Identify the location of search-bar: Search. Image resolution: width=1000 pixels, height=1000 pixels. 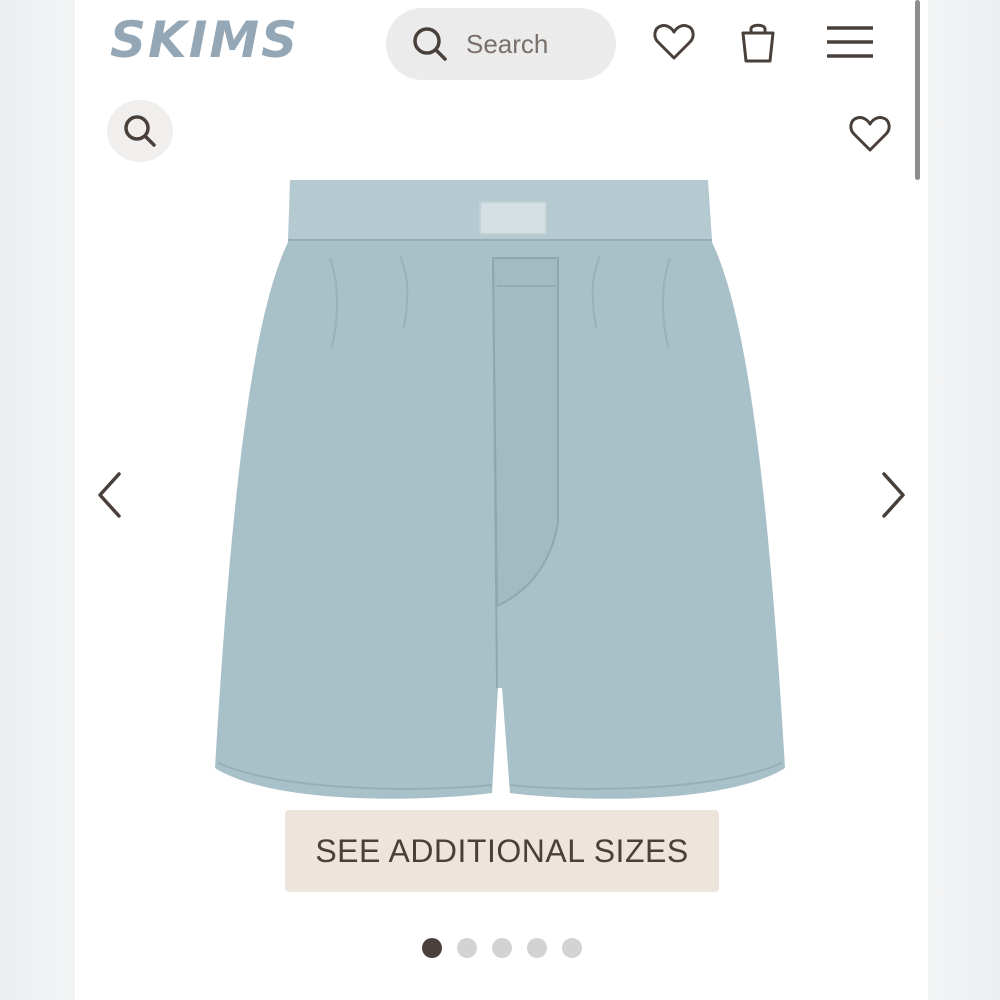
(501, 44).